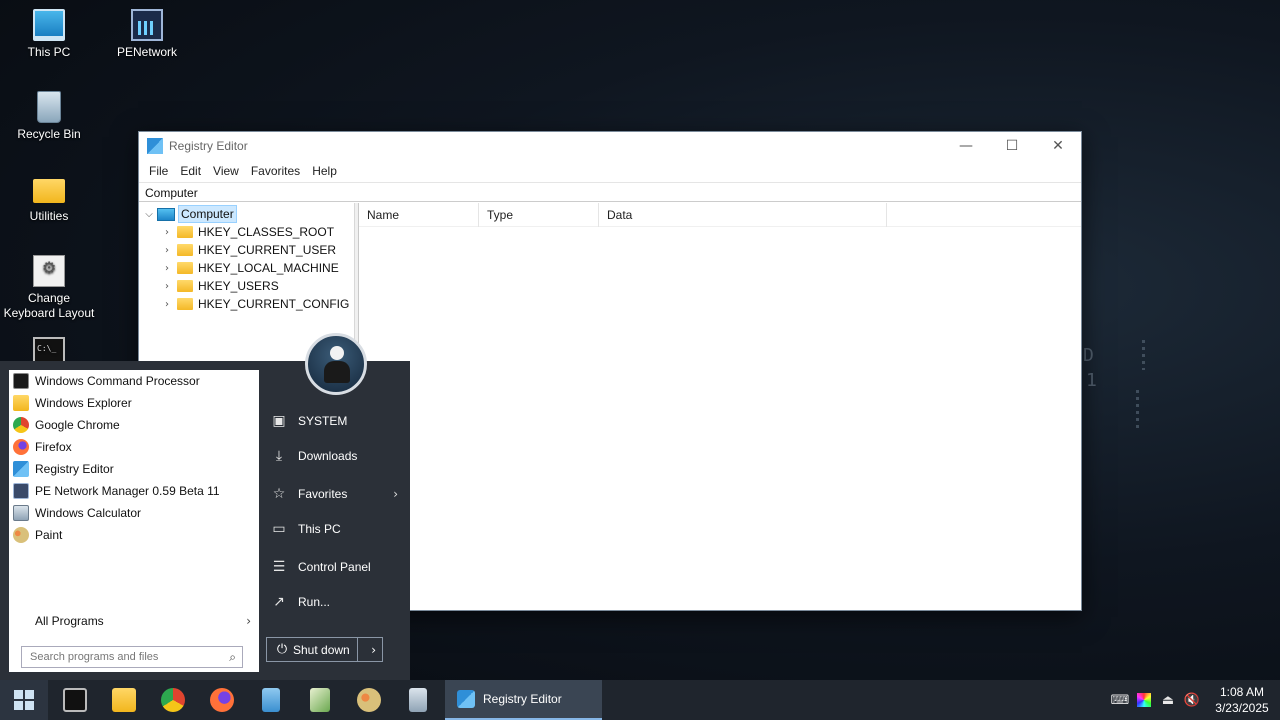 Image resolution: width=1280 pixels, height=720 pixels. What do you see at coordinates (323, 494) in the screenshot?
I see `link-label: Favorites` at bounding box center [323, 494].